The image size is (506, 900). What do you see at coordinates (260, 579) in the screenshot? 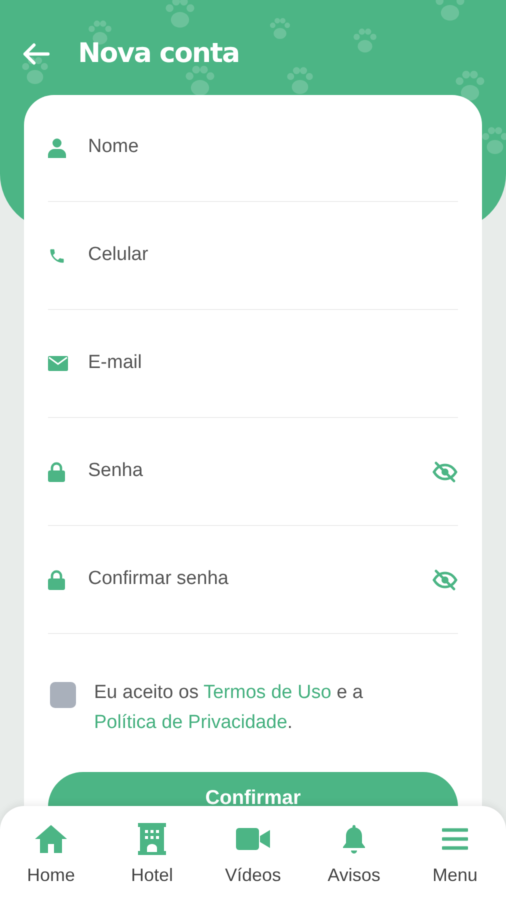
I see `input-field: Confirmar senha` at bounding box center [260, 579].